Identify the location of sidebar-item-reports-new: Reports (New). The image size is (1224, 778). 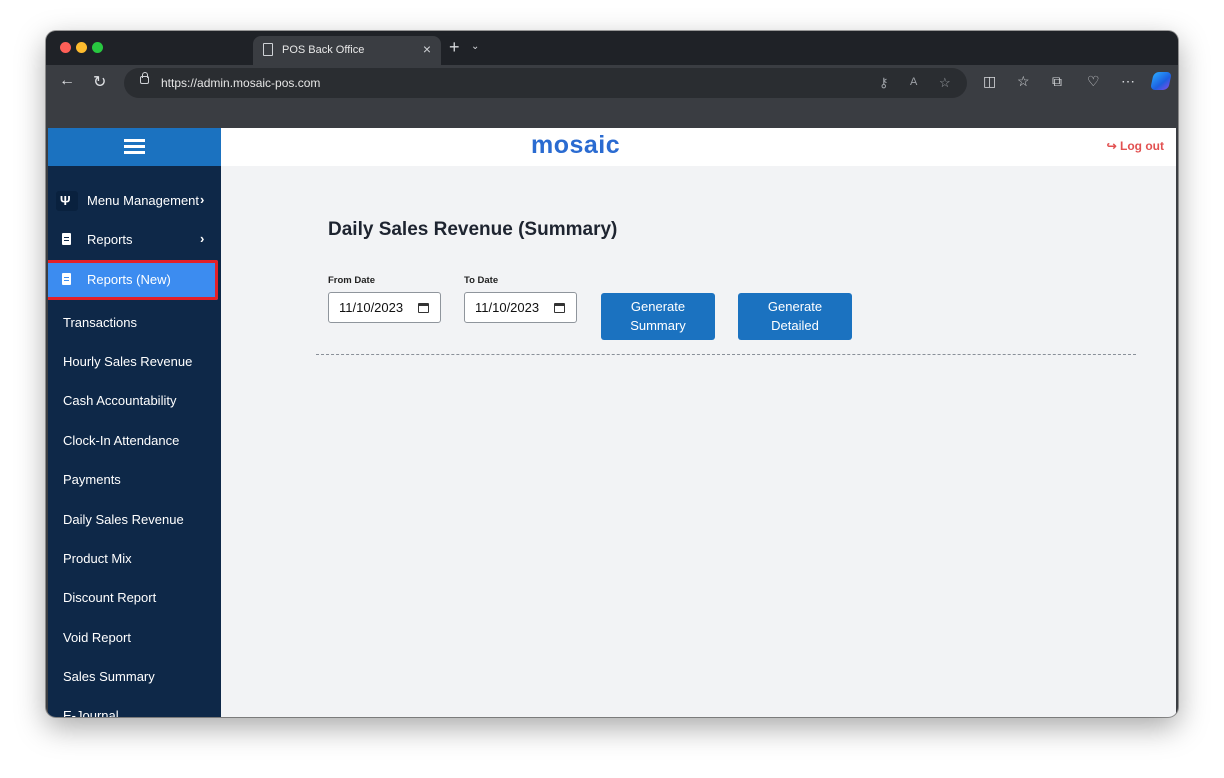
(133, 280).